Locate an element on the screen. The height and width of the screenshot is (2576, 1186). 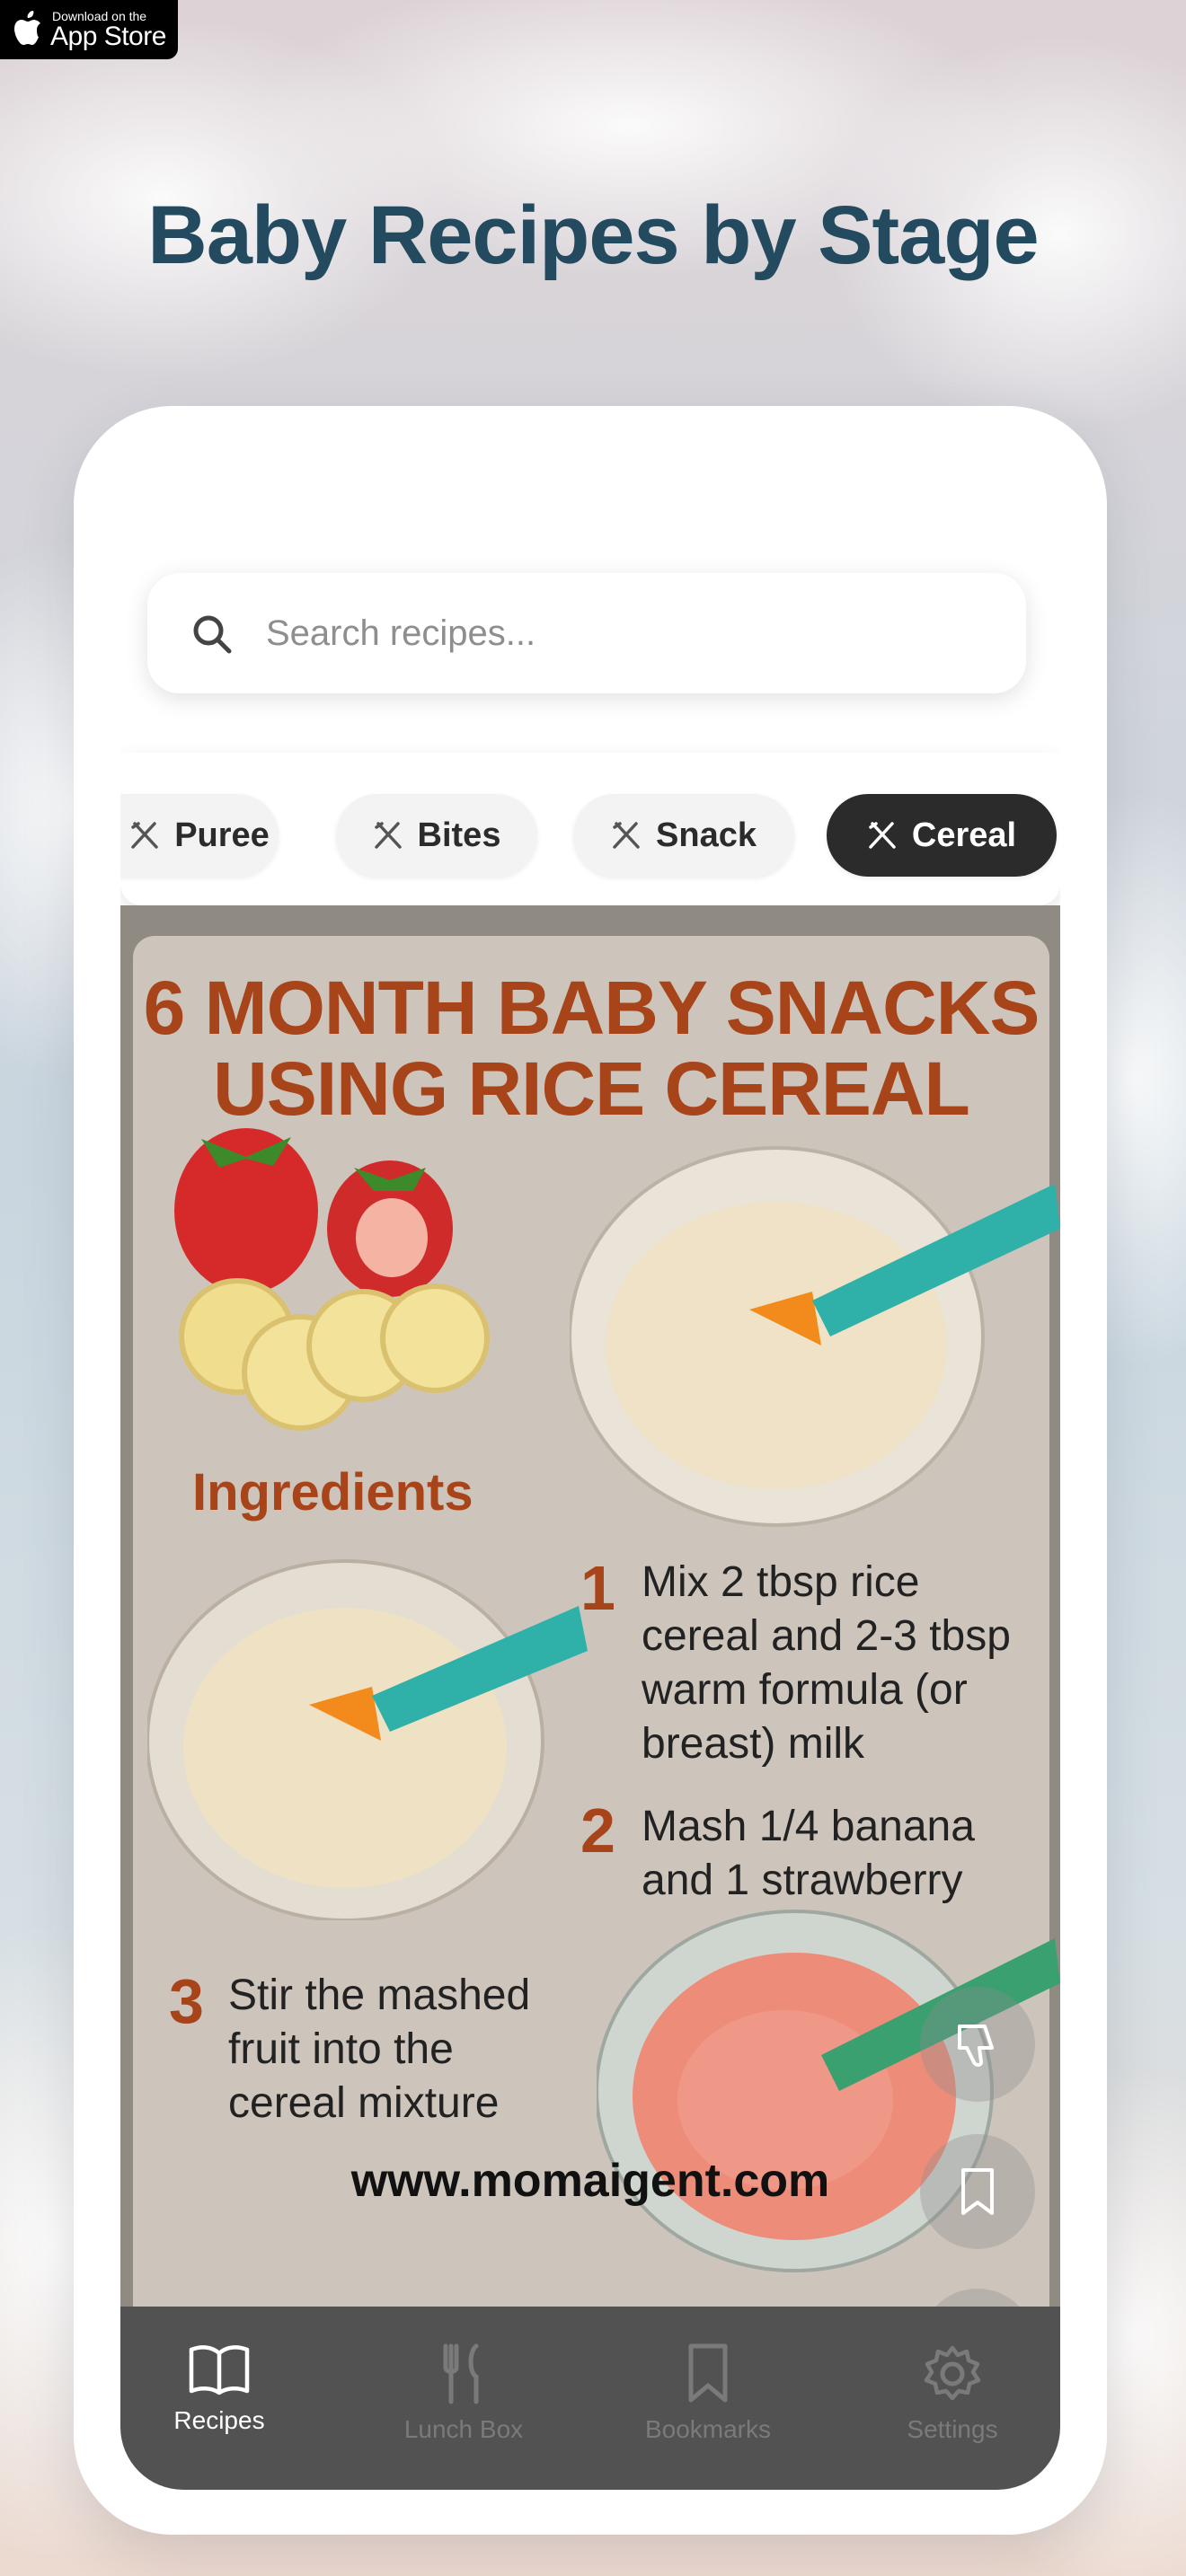
step-1-line: breast) milk is located at coordinates (753, 1744).